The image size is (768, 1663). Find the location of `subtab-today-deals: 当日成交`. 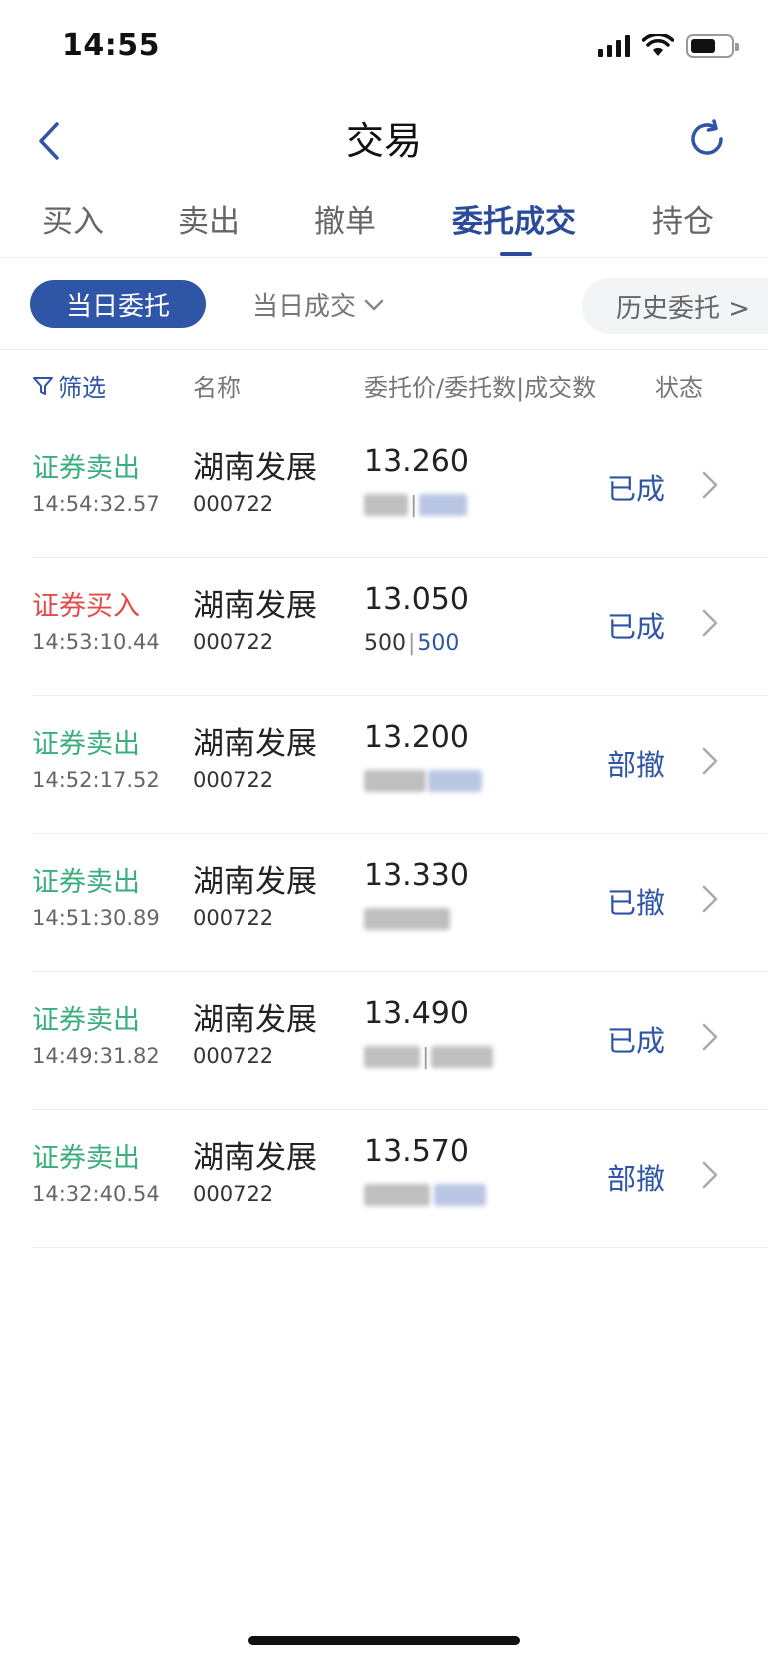

subtab-today-deals: 当日成交 is located at coordinates (318, 304).